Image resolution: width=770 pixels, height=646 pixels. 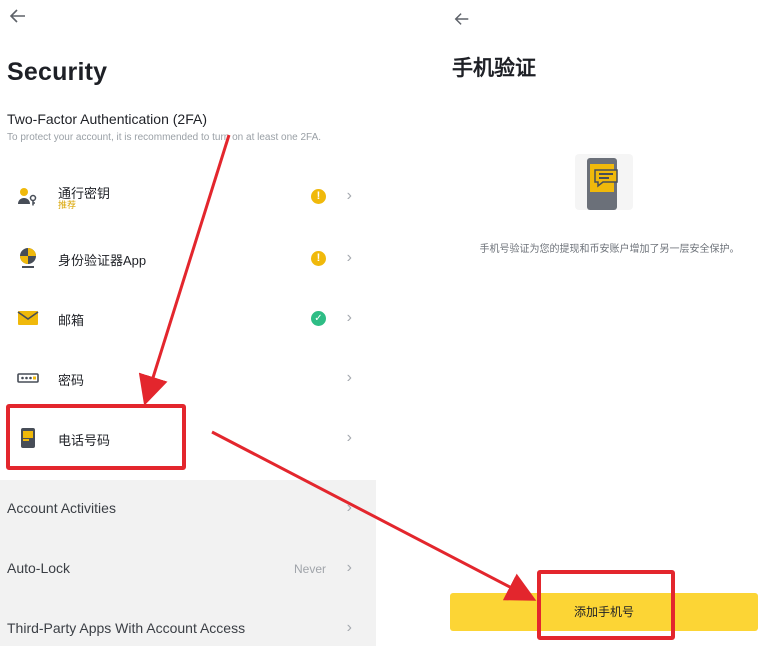 I want to click on passkey-icon, so click(x=28, y=196).